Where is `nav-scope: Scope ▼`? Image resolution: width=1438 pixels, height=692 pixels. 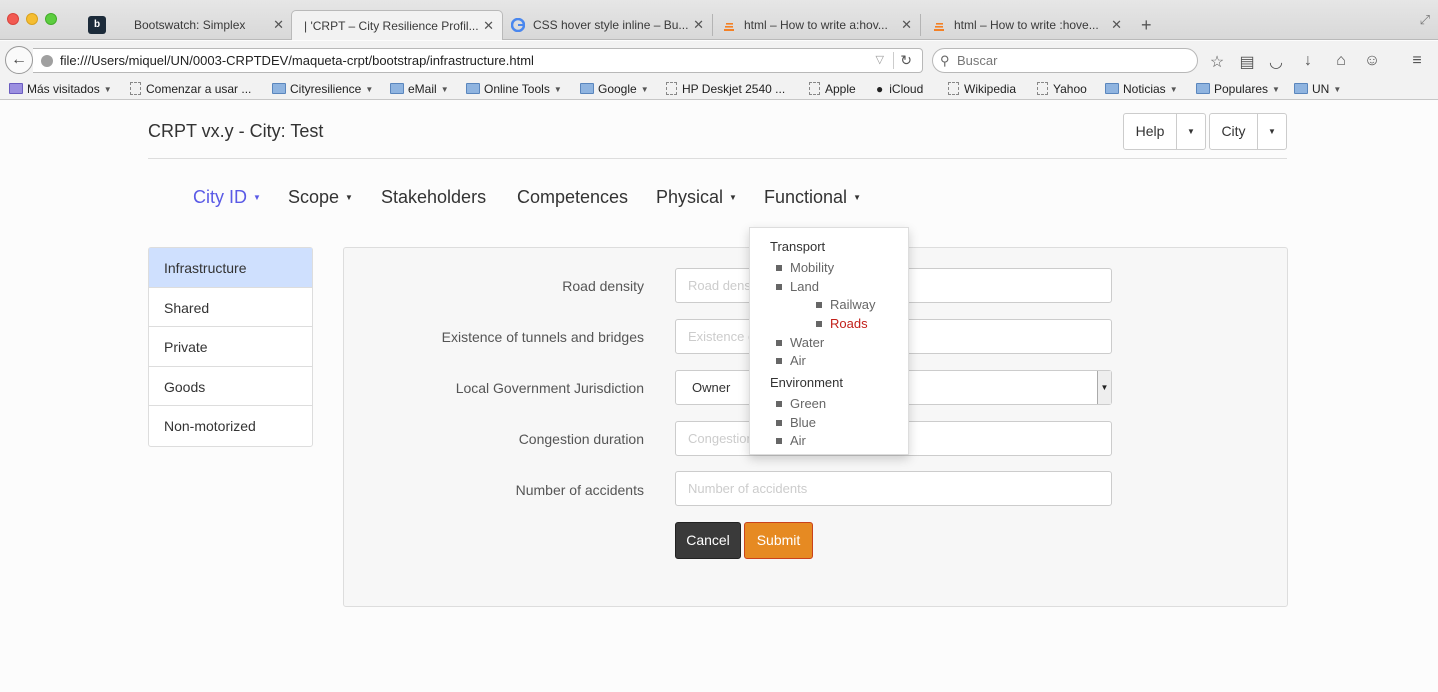 nav-scope: Scope ▼ is located at coordinates (320, 197).